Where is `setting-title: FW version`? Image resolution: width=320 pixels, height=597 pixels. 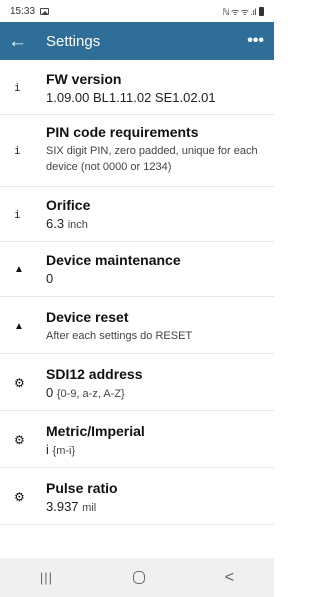
setting-title: FW version is located at coordinates (84, 79).